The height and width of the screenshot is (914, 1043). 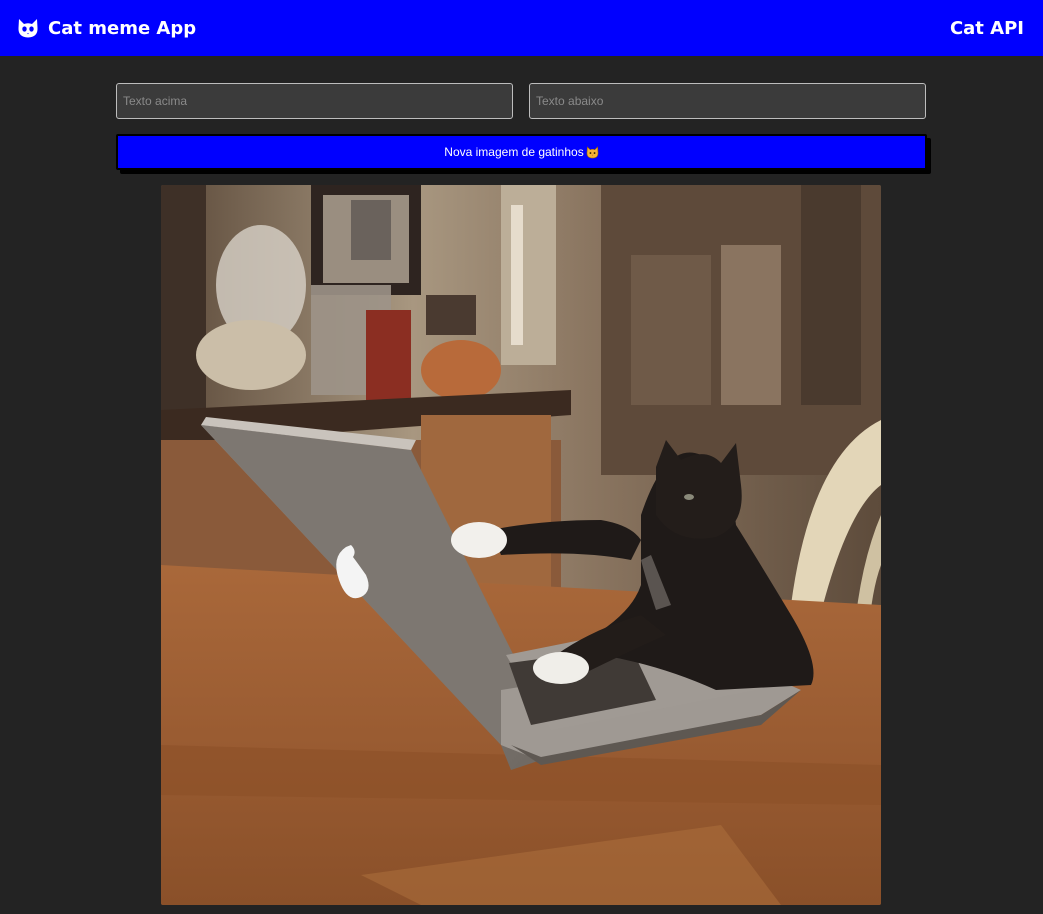 What do you see at coordinates (122, 28) in the screenshot?
I see `app-title: Cat meme App` at bounding box center [122, 28].